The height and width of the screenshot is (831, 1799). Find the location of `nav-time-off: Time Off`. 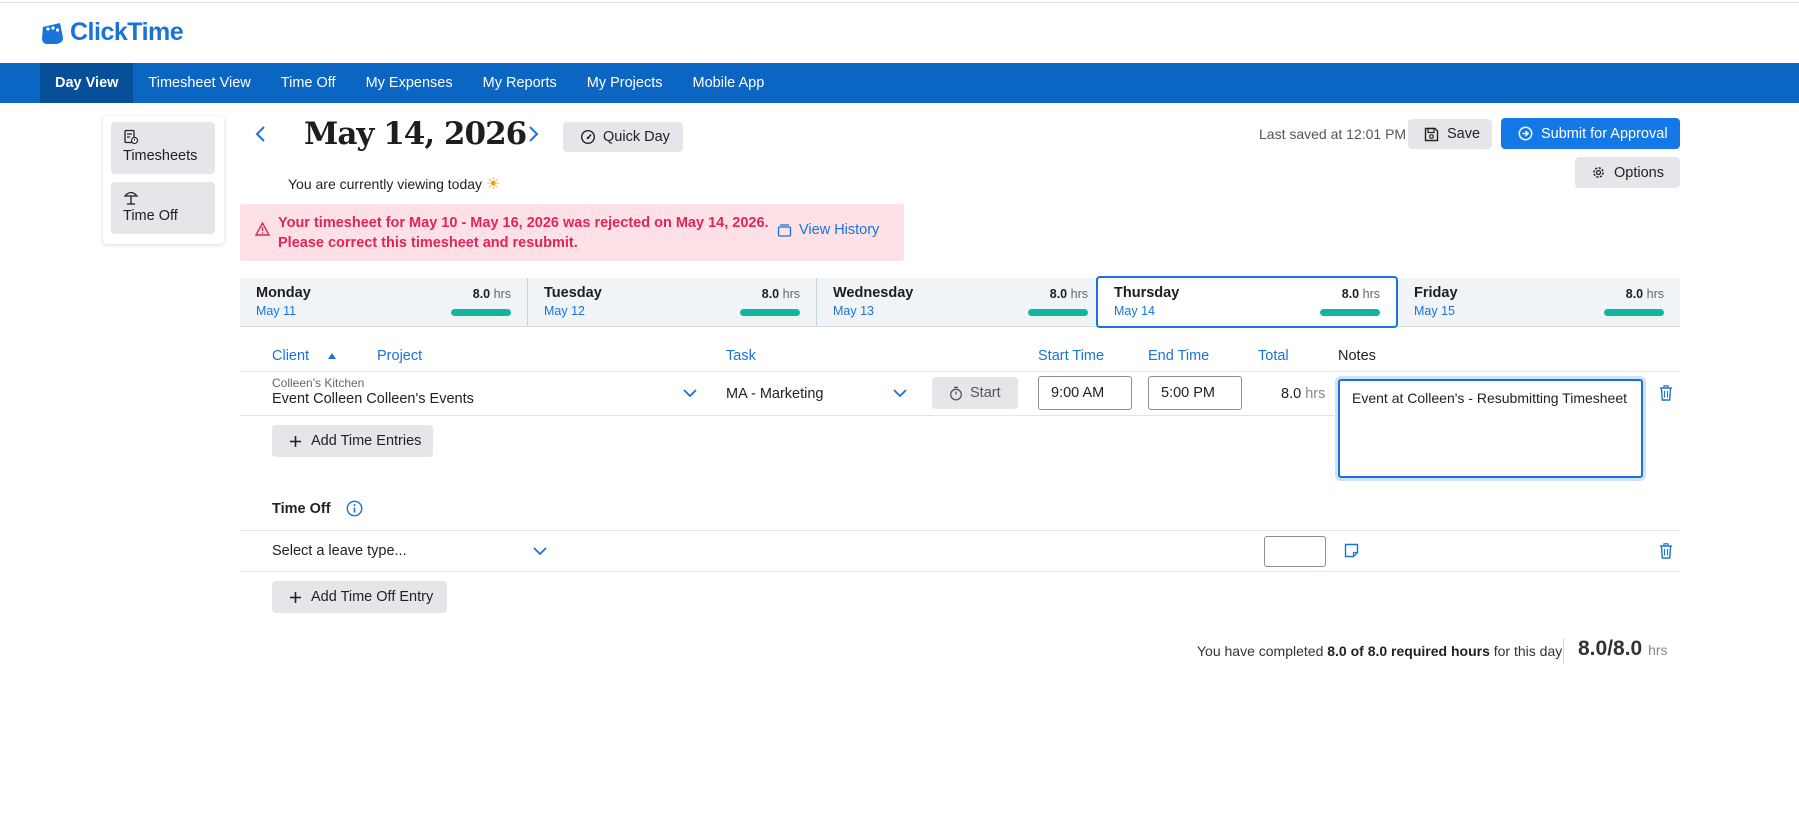

nav-time-off: Time Off is located at coordinates (308, 83).